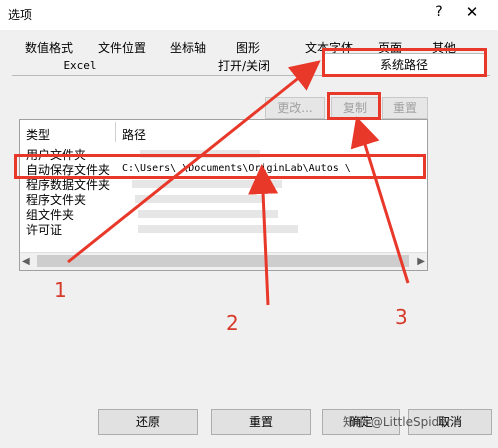 The width and height of the screenshot is (498, 448). What do you see at coordinates (401, 317) in the screenshot?
I see `annotation-label-3: 3` at bounding box center [401, 317].